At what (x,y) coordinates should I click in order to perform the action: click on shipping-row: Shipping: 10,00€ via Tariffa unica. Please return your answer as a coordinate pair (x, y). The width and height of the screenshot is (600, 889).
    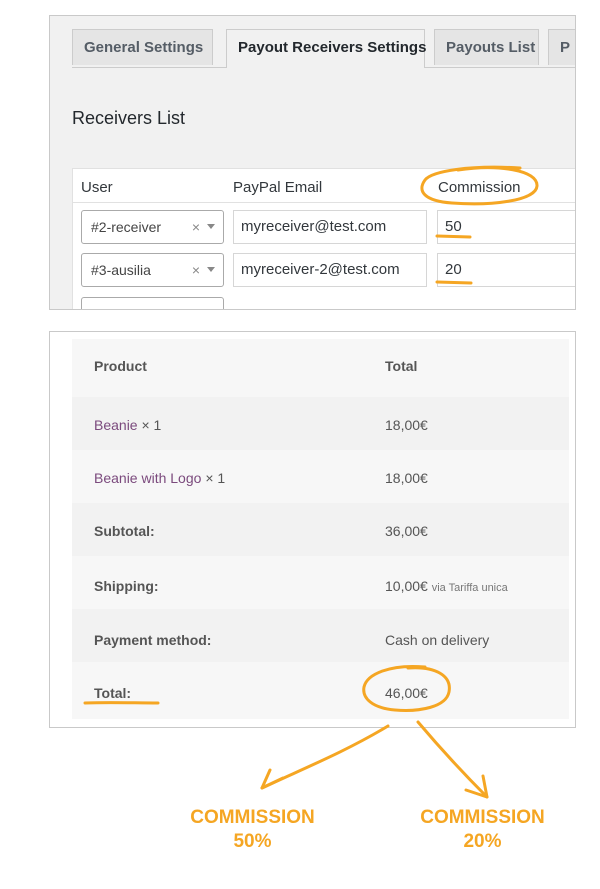
    Looking at the image, I should click on (320, 582).